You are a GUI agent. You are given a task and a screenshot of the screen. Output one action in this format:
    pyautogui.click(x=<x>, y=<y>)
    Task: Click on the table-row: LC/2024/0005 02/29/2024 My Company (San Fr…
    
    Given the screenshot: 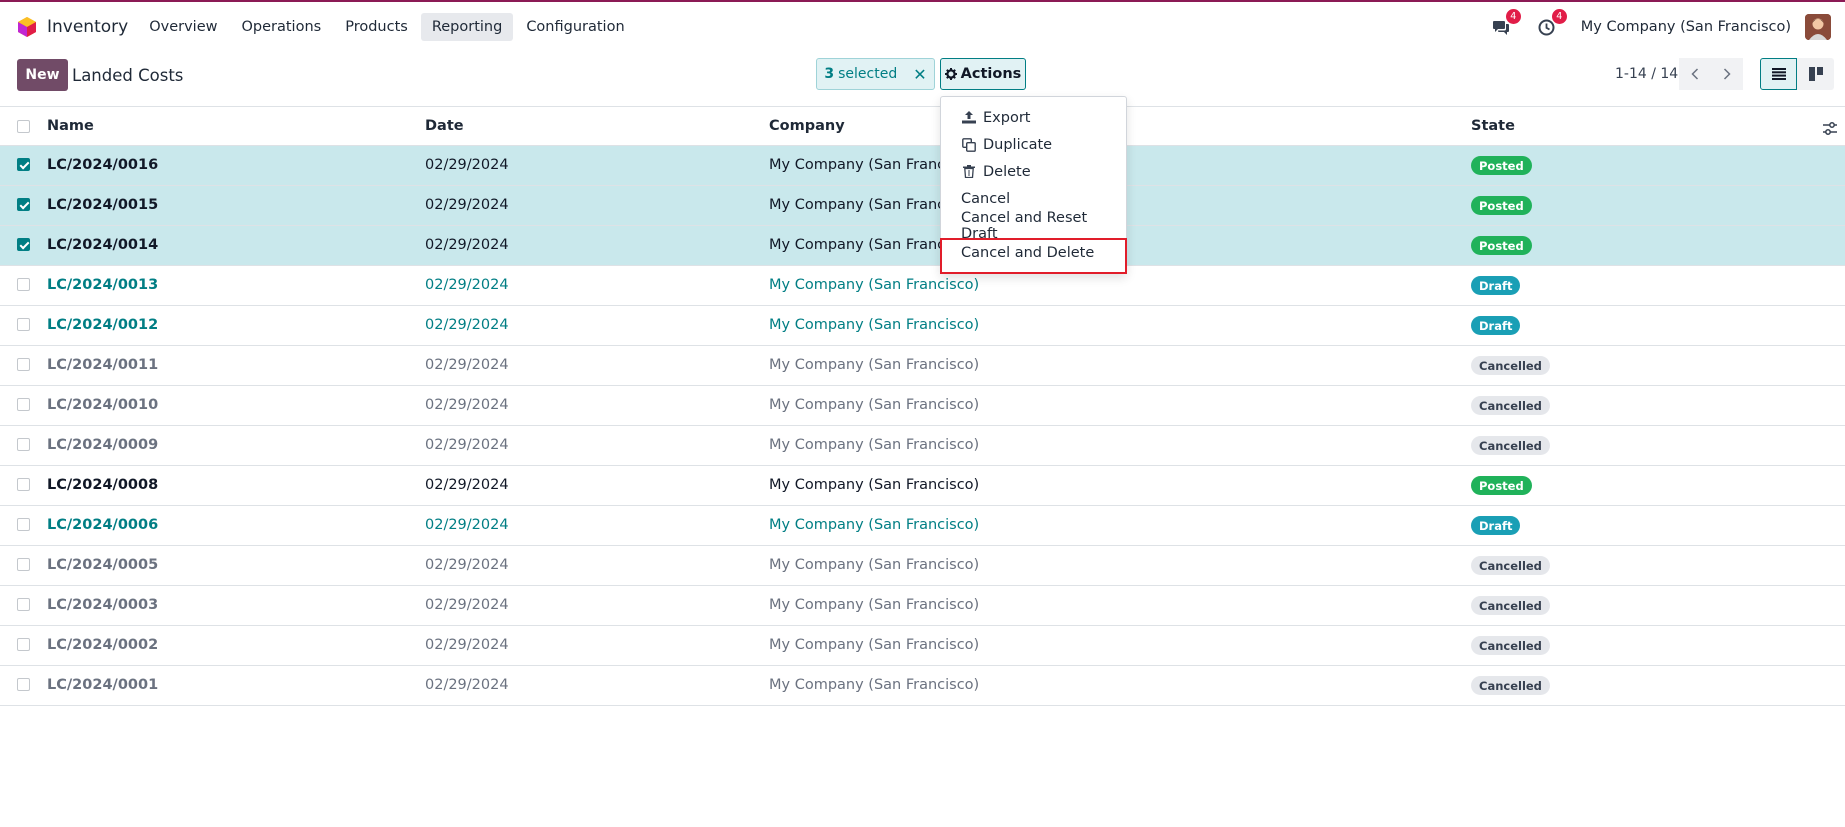 What is the action you would take?
    pyautogui.click(x=922, y=566)
    